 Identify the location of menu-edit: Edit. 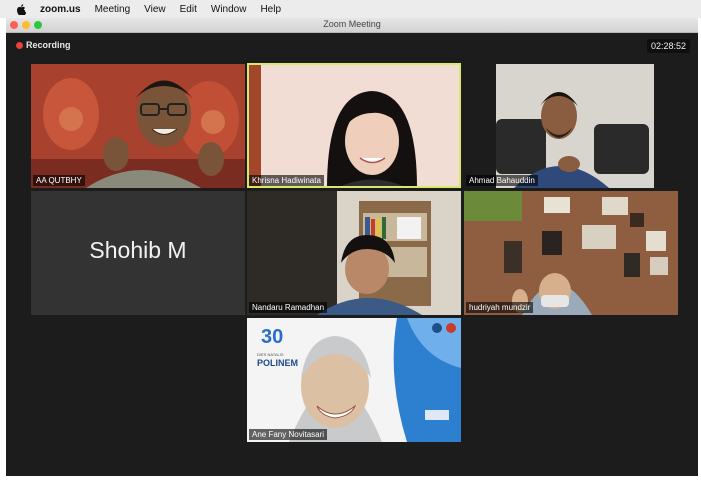
(188, 9).